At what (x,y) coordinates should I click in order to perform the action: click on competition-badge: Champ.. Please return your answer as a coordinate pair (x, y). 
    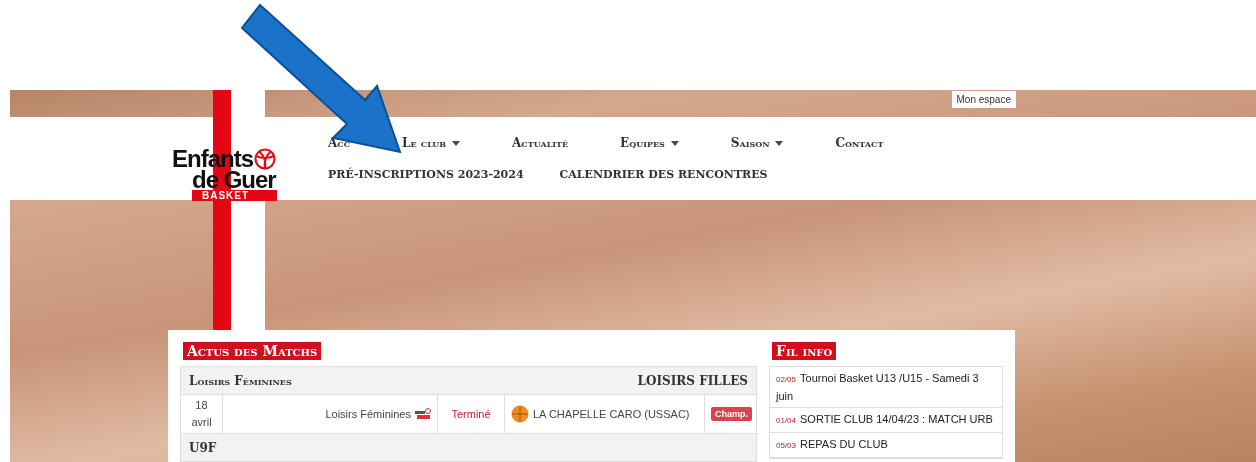
    Looking at the image, I should click on (731, 414).